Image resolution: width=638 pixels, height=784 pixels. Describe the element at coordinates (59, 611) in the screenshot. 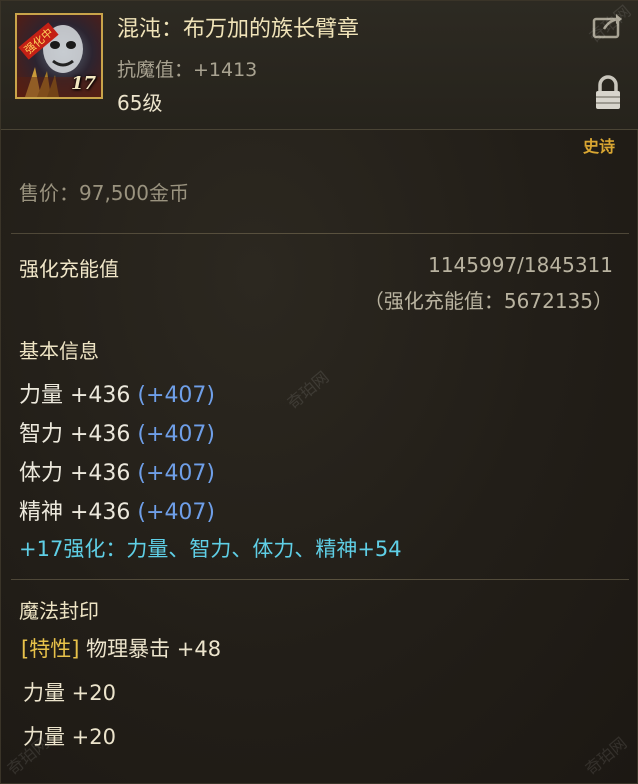

I see `magic-seal-title: 魔法封印` at that location.